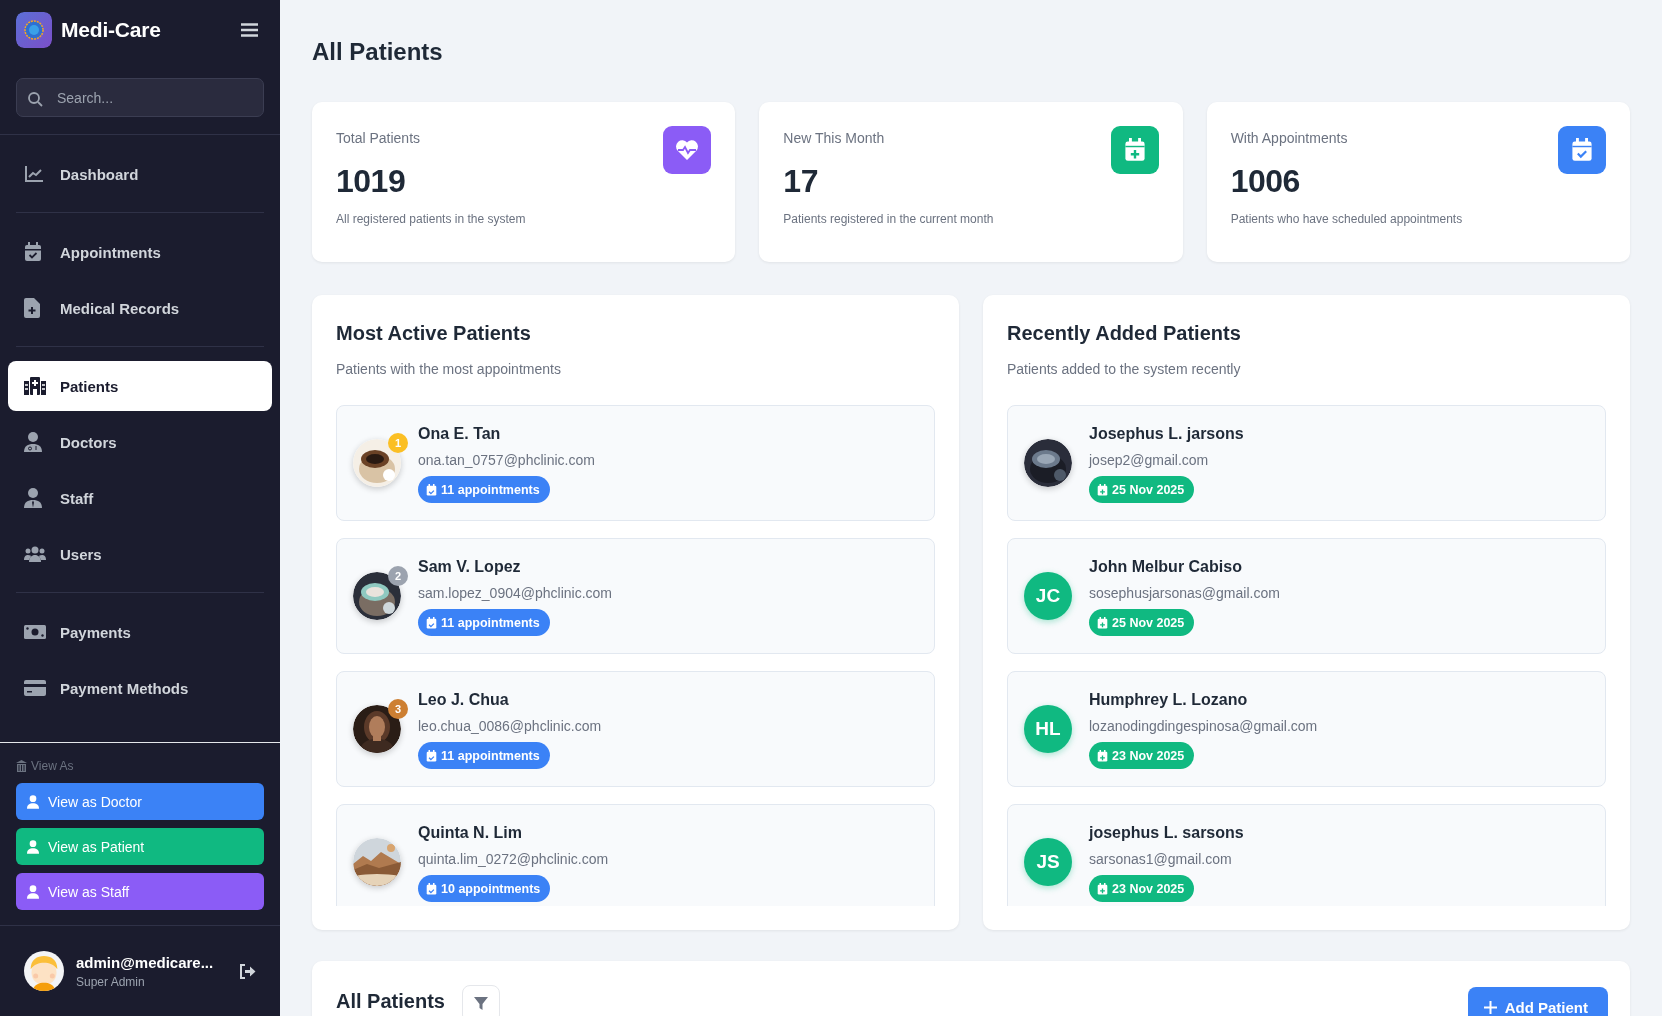 This screenshot has width=1662, height=1016. I want to click on logout-icon, so click(247, 971).